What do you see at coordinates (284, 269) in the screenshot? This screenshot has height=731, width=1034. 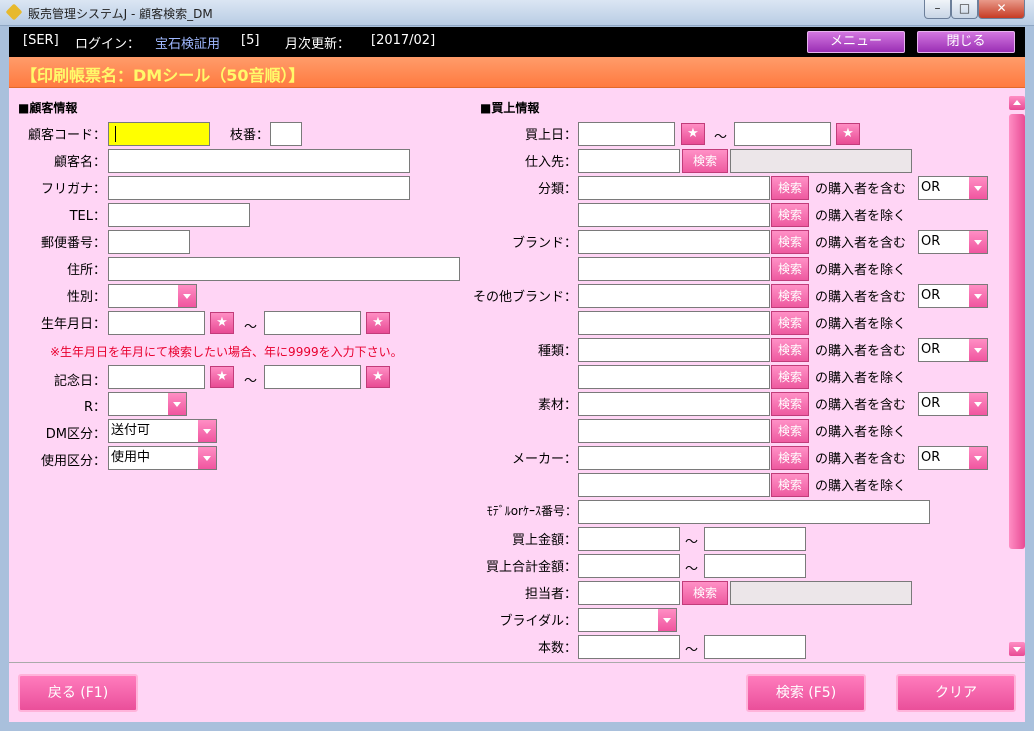 I see `address-input` at bounding box center [284, 269].